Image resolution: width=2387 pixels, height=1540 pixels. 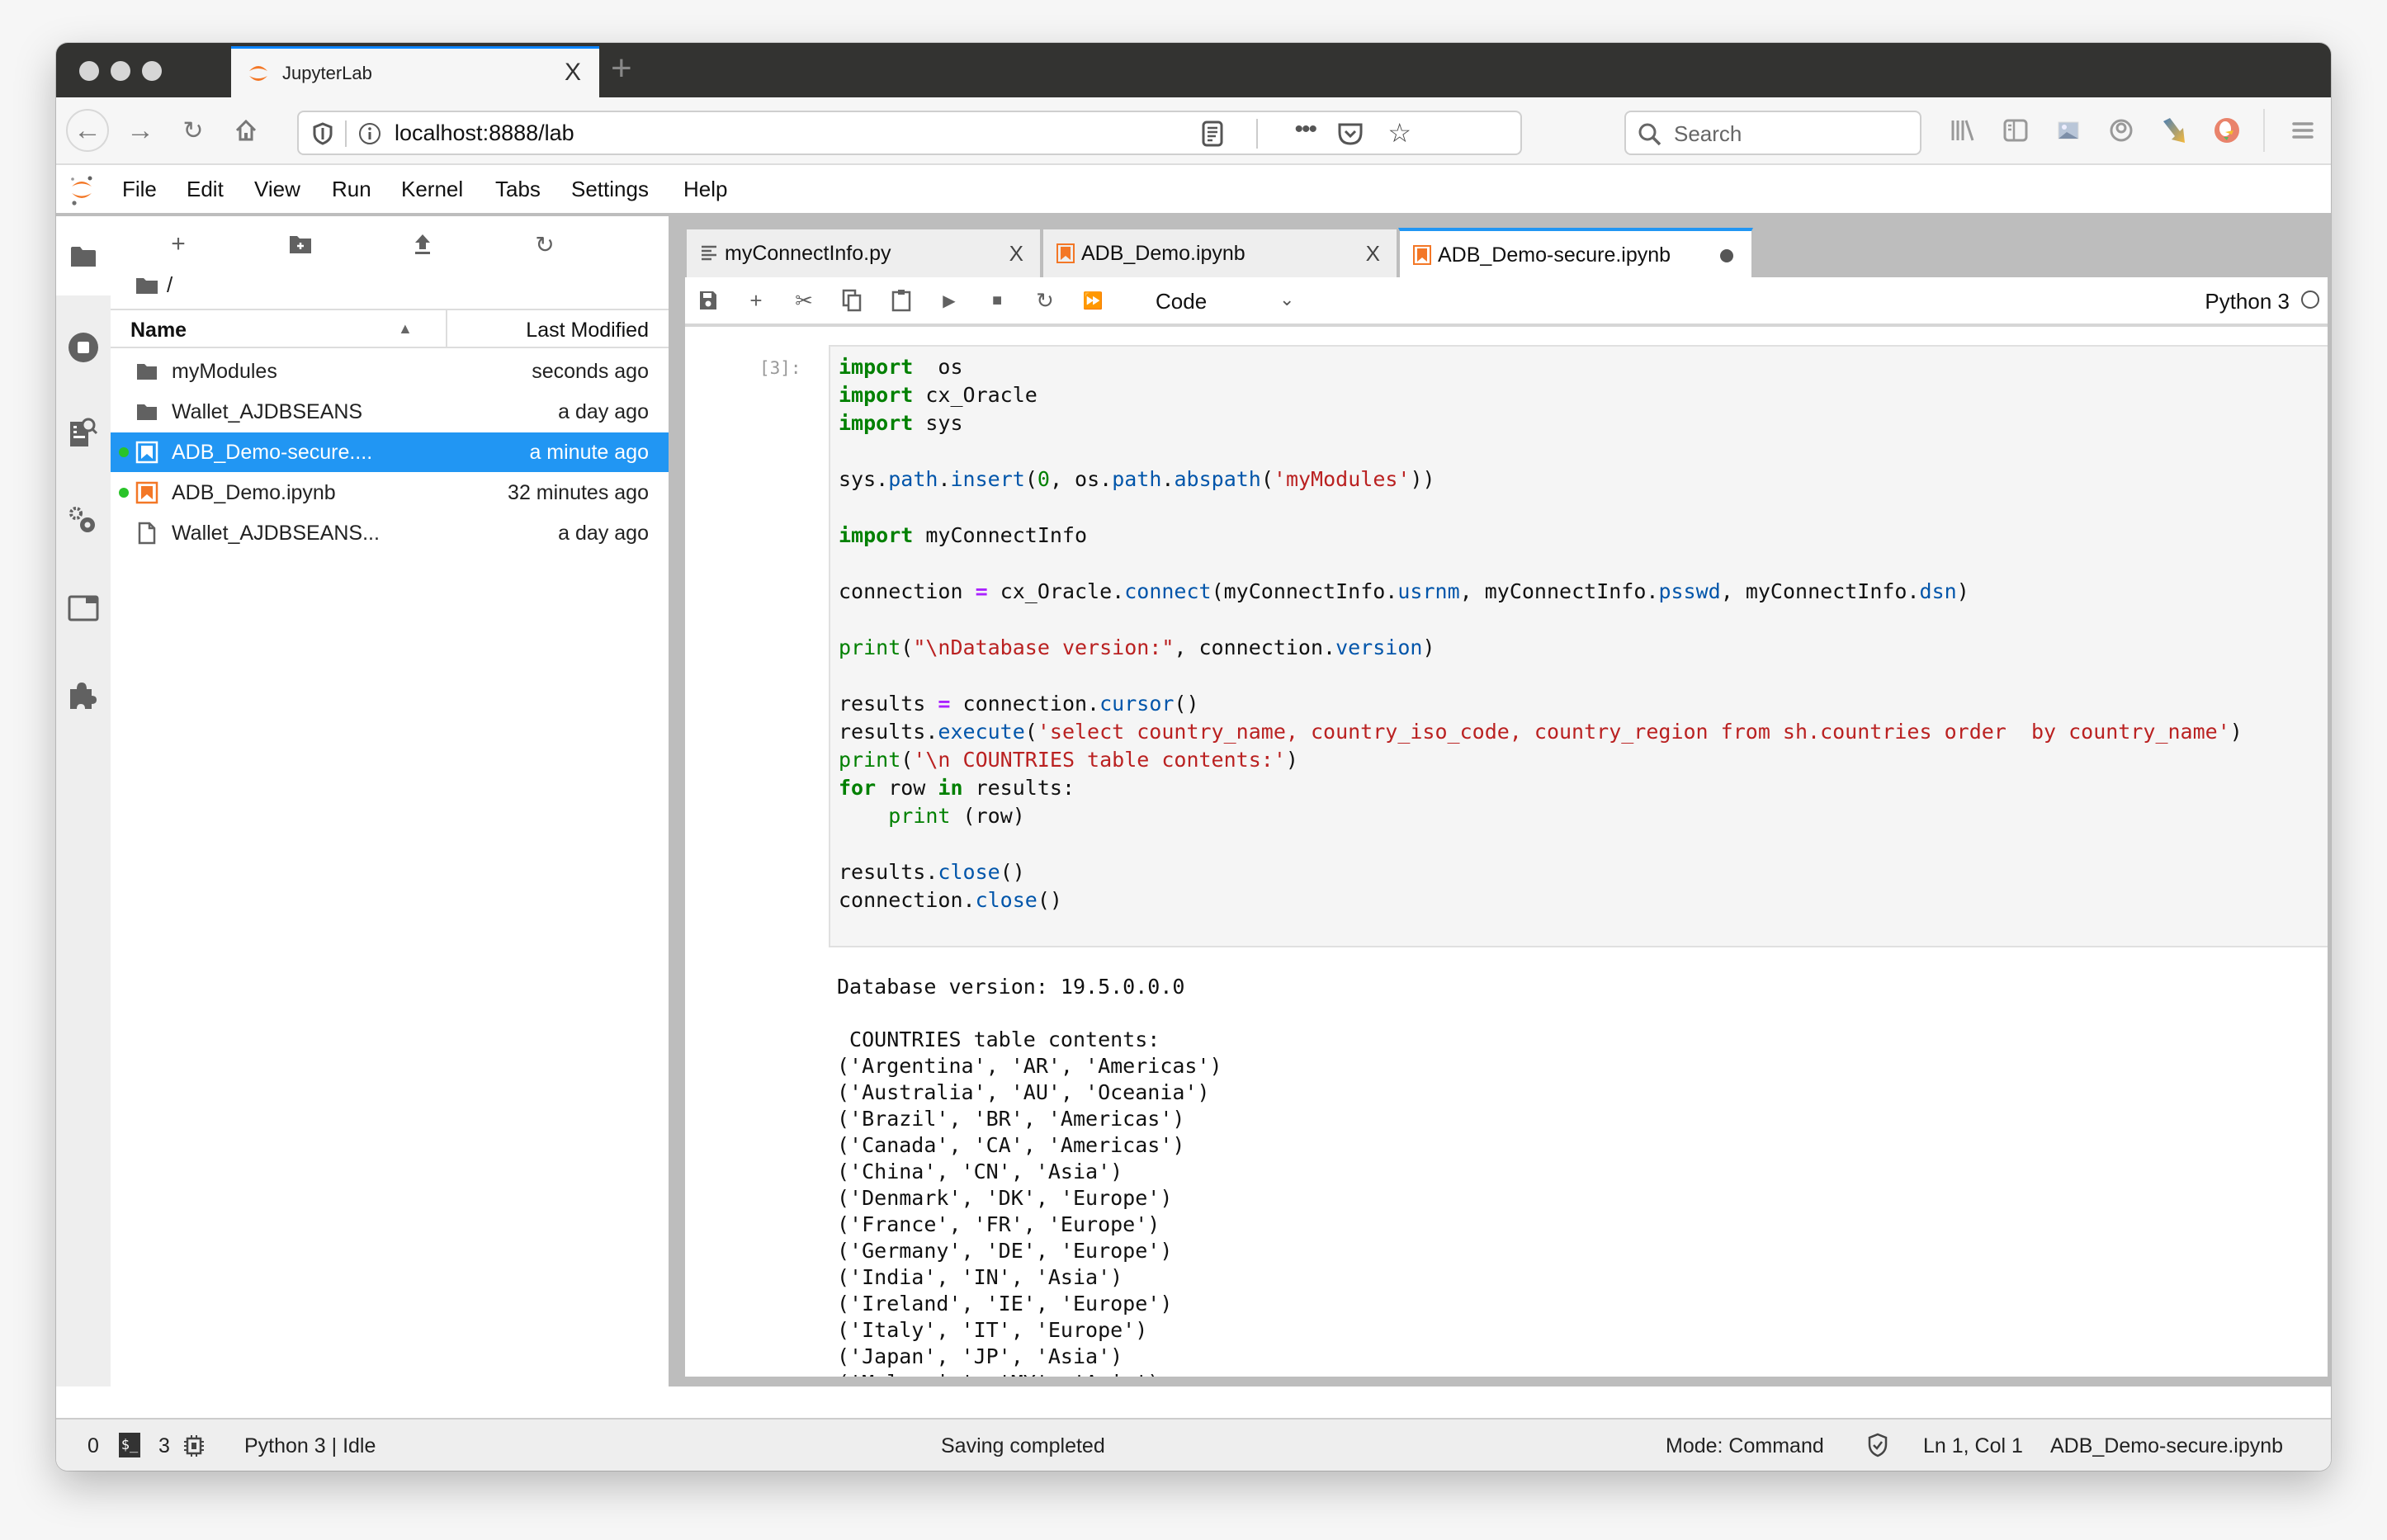 I want to click on cursor-position: Ln 1, Col 1, so click(x=1973, y=1446).